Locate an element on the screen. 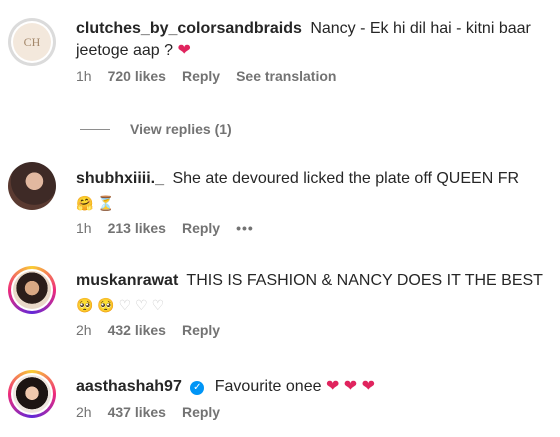 Image resolution: width=560 pixels, height=437 pixels. view-replies-label: View replies (1) is located at coordinates (181, 129).